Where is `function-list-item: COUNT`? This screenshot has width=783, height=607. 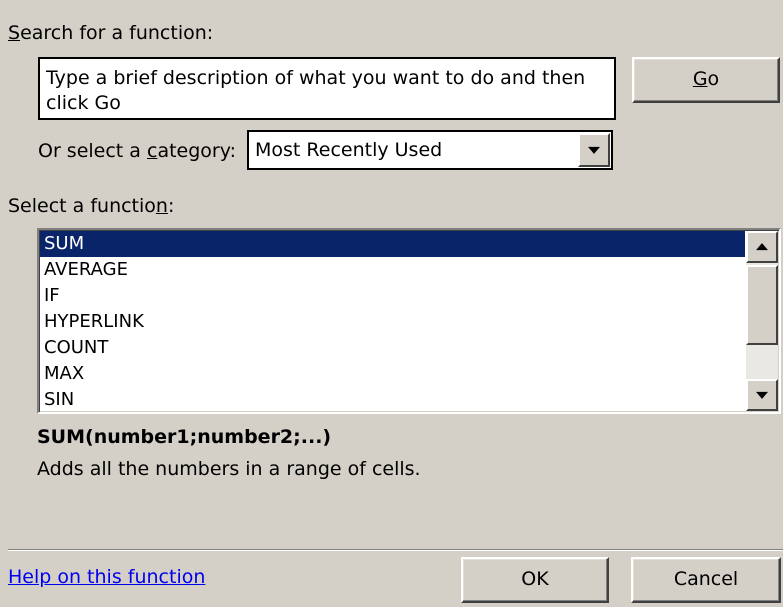
function-list-item: COUNT is located at coordinates (392, 348).